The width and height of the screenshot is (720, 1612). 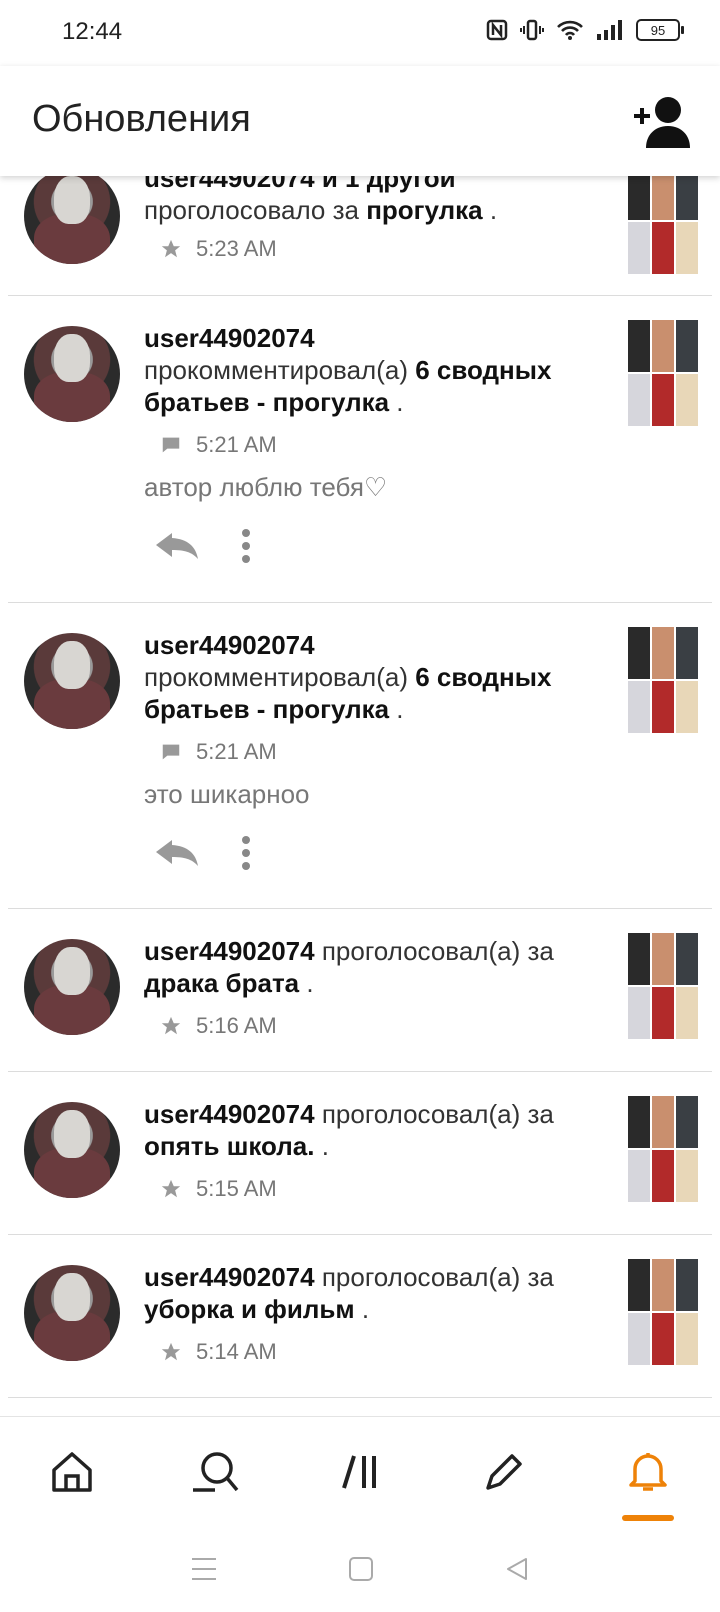 What do you see at coordinates (266, 487) in the screenshot?
I see `comment-text: автор люблю тебя♡` at bounding box center [266, 487].